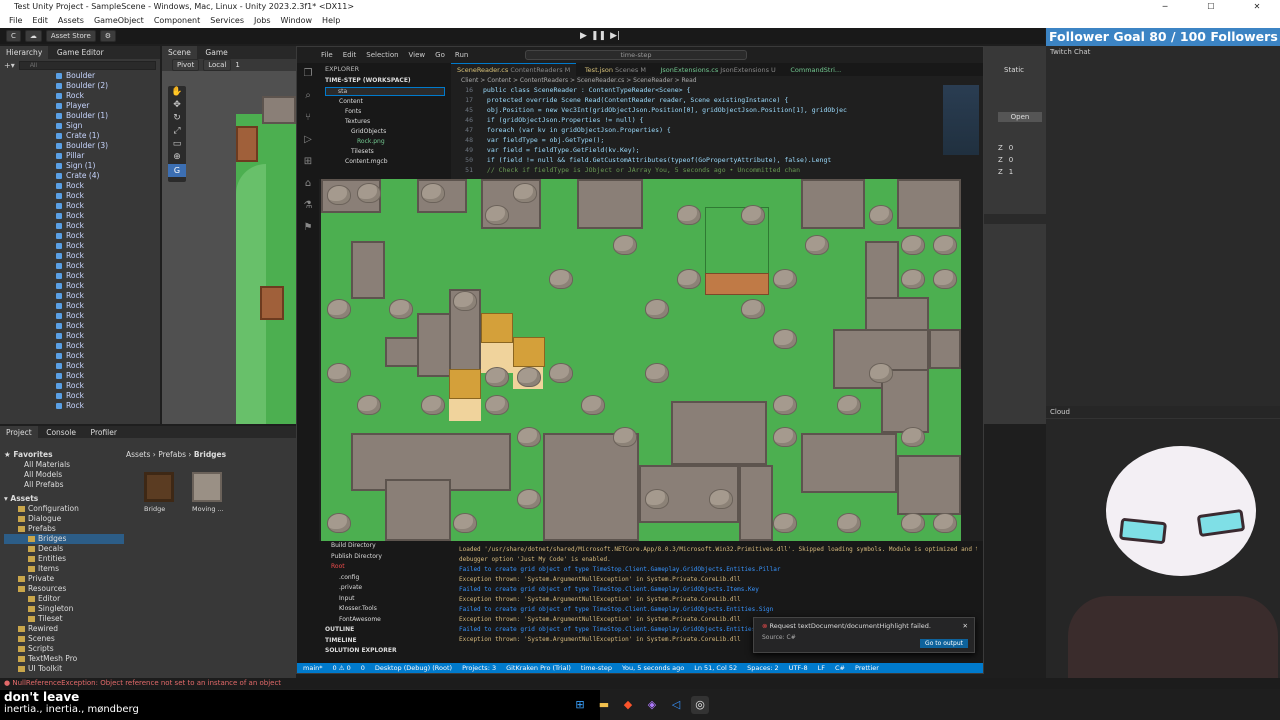 The width and height of the screenshot is (1280, 720). What do you see at coordinates (177, 170) in the screenshot?
I see `grid-tool-icon: G` at bounding box center [177, 170].